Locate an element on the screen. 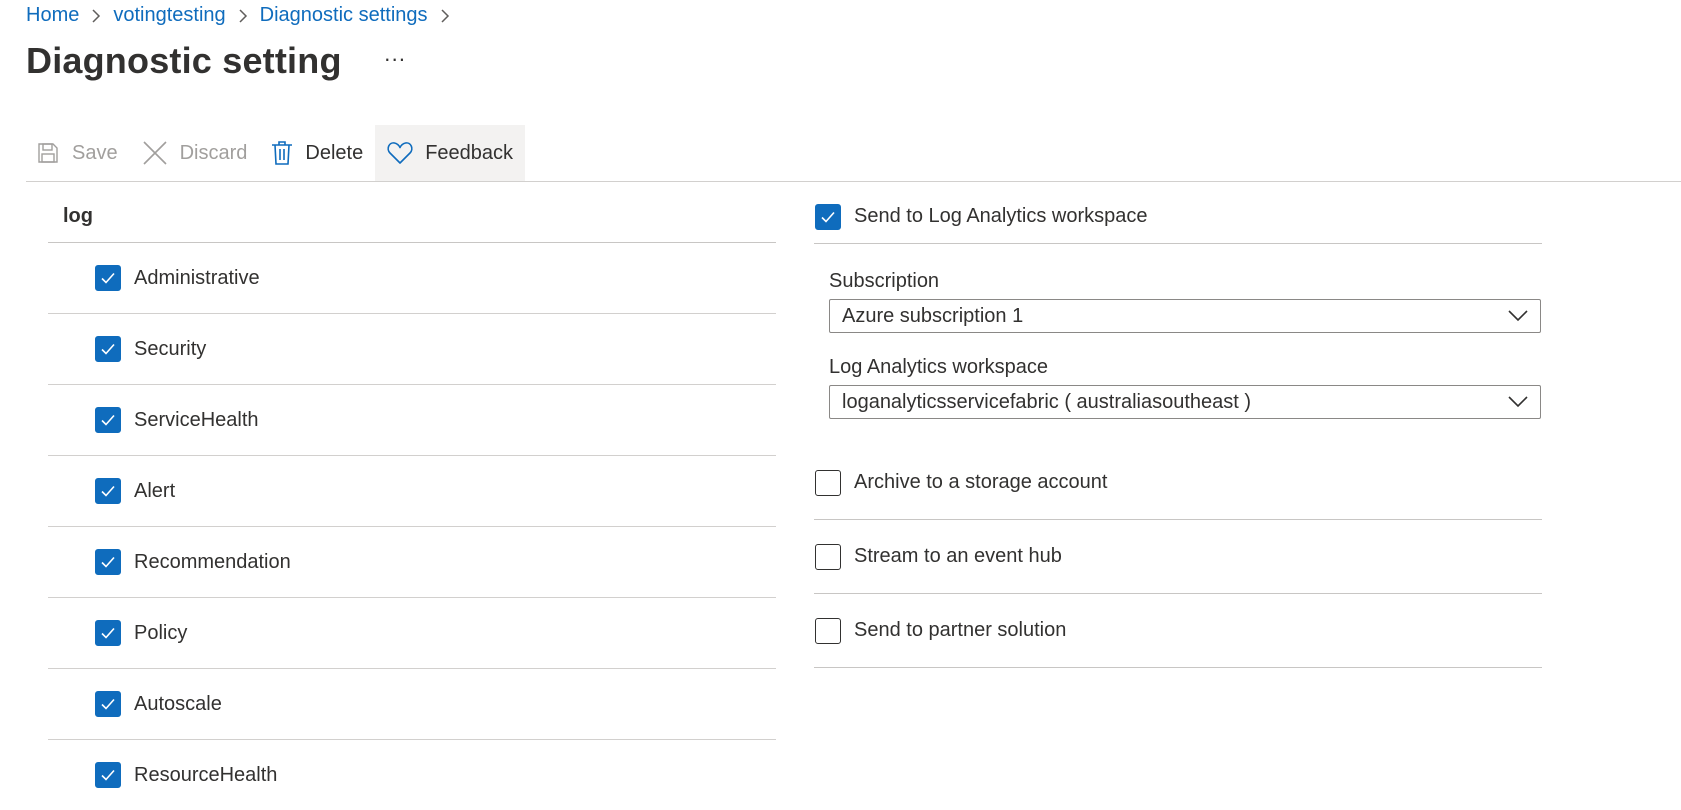 This screenshot has height=810, width=1681. discard-button: Discard is located at coordinates (195, 153).